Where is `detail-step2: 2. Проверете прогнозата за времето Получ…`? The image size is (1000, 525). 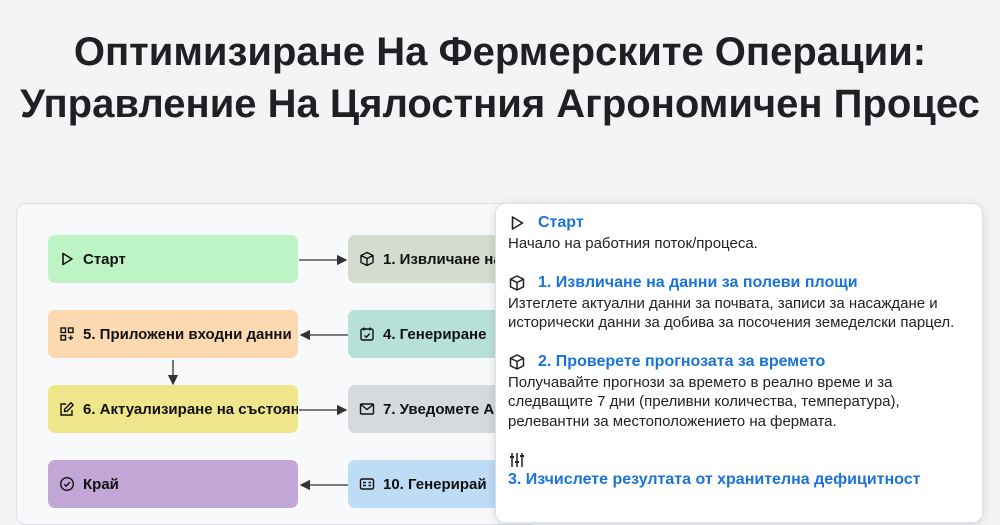
detail-step2: 2. Проверете прогнозата за времето Получ… is located at coordinates (739, 392).